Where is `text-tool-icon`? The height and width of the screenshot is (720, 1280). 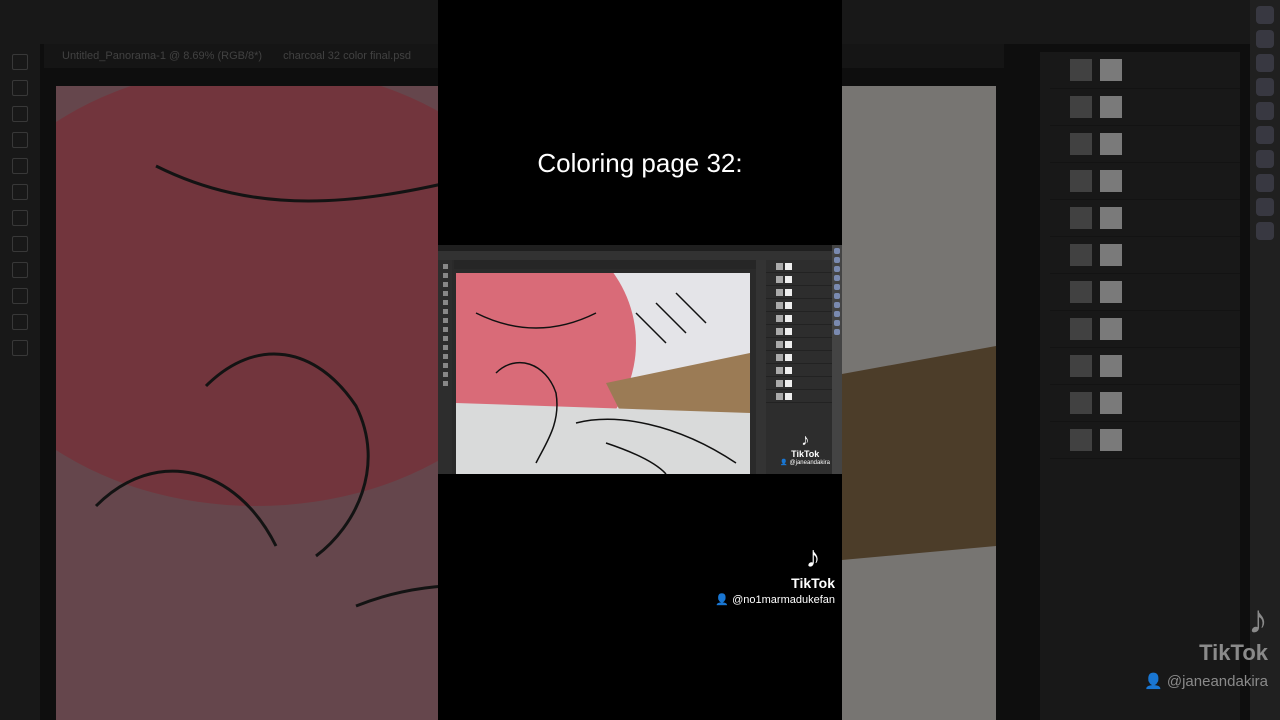
text-tool-icon is located at coordinates (20, 296).